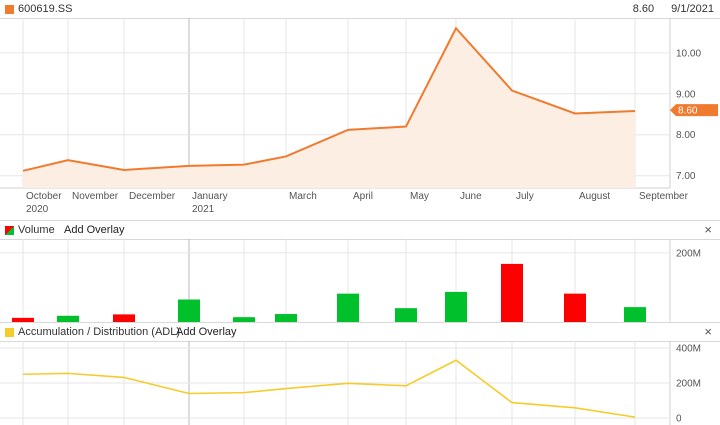 Image resolution: width=720 pixels, height=425 pixels. Describe the element at coordinates (363, 196) in the screenshot. I see `x-axis-month-label: April` at that location.